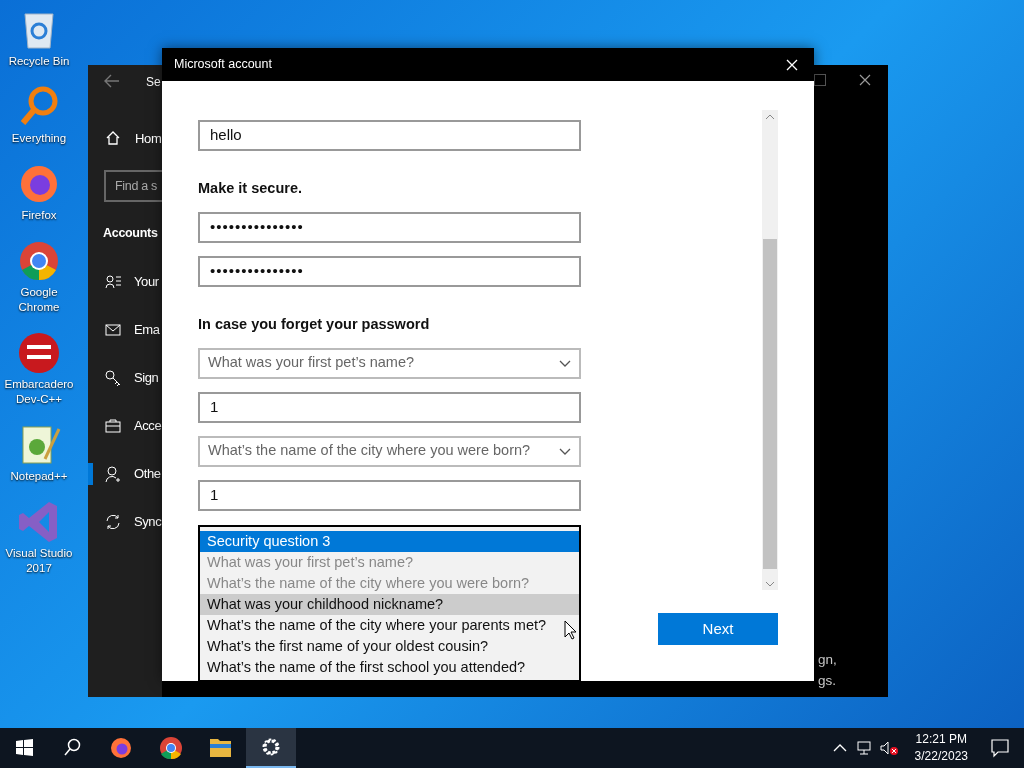 This screenshot has width=1024, height=768. What do you see at coordinates (941, 739) in the screenshot?
I see `clock-time: 12:21 PM` at bounding box center [941, 739].